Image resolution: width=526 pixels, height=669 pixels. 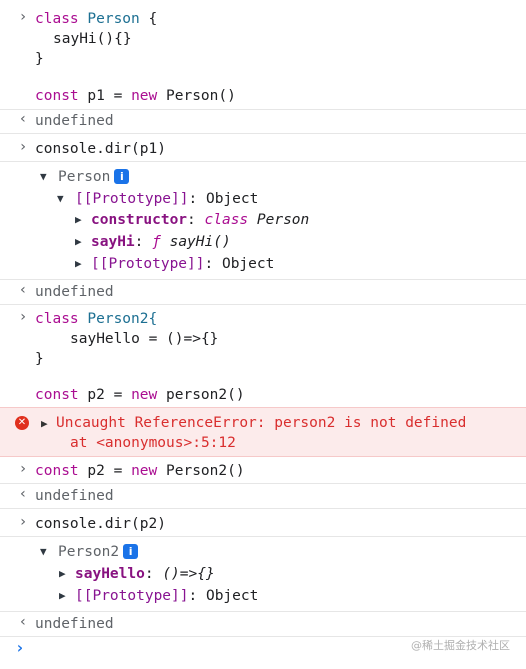 What do you see at coordinates (98, 552) in the screenshot?
I see `tree-root: Person2 i` at bounding box center [98, 552].